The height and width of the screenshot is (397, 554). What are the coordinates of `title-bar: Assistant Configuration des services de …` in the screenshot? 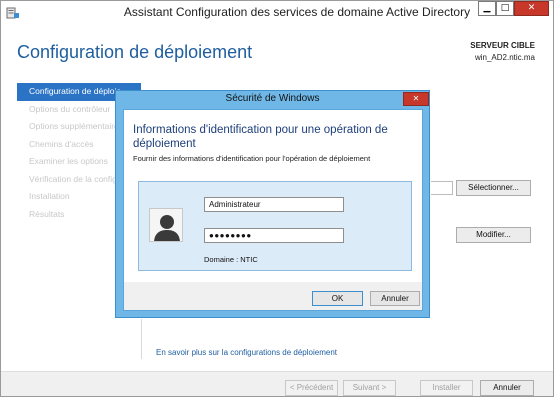 It's located at (277, 13).